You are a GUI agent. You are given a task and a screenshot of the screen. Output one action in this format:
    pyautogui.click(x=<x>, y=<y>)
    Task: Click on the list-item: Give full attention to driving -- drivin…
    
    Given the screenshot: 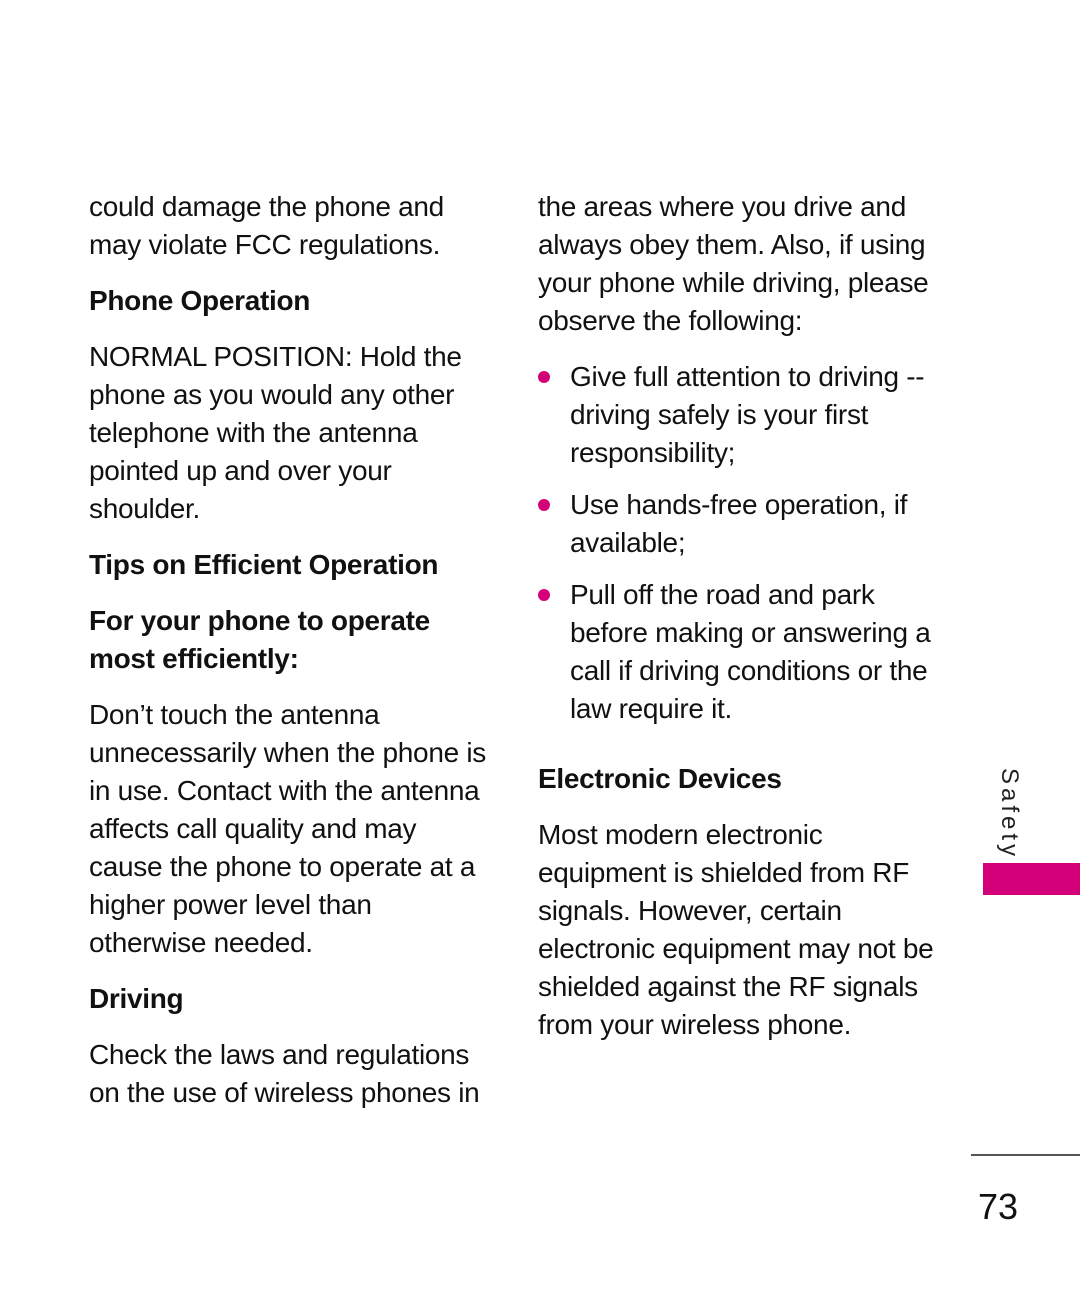 What is the action you would take?
    pyautogui.click(x=738, y=415)
    